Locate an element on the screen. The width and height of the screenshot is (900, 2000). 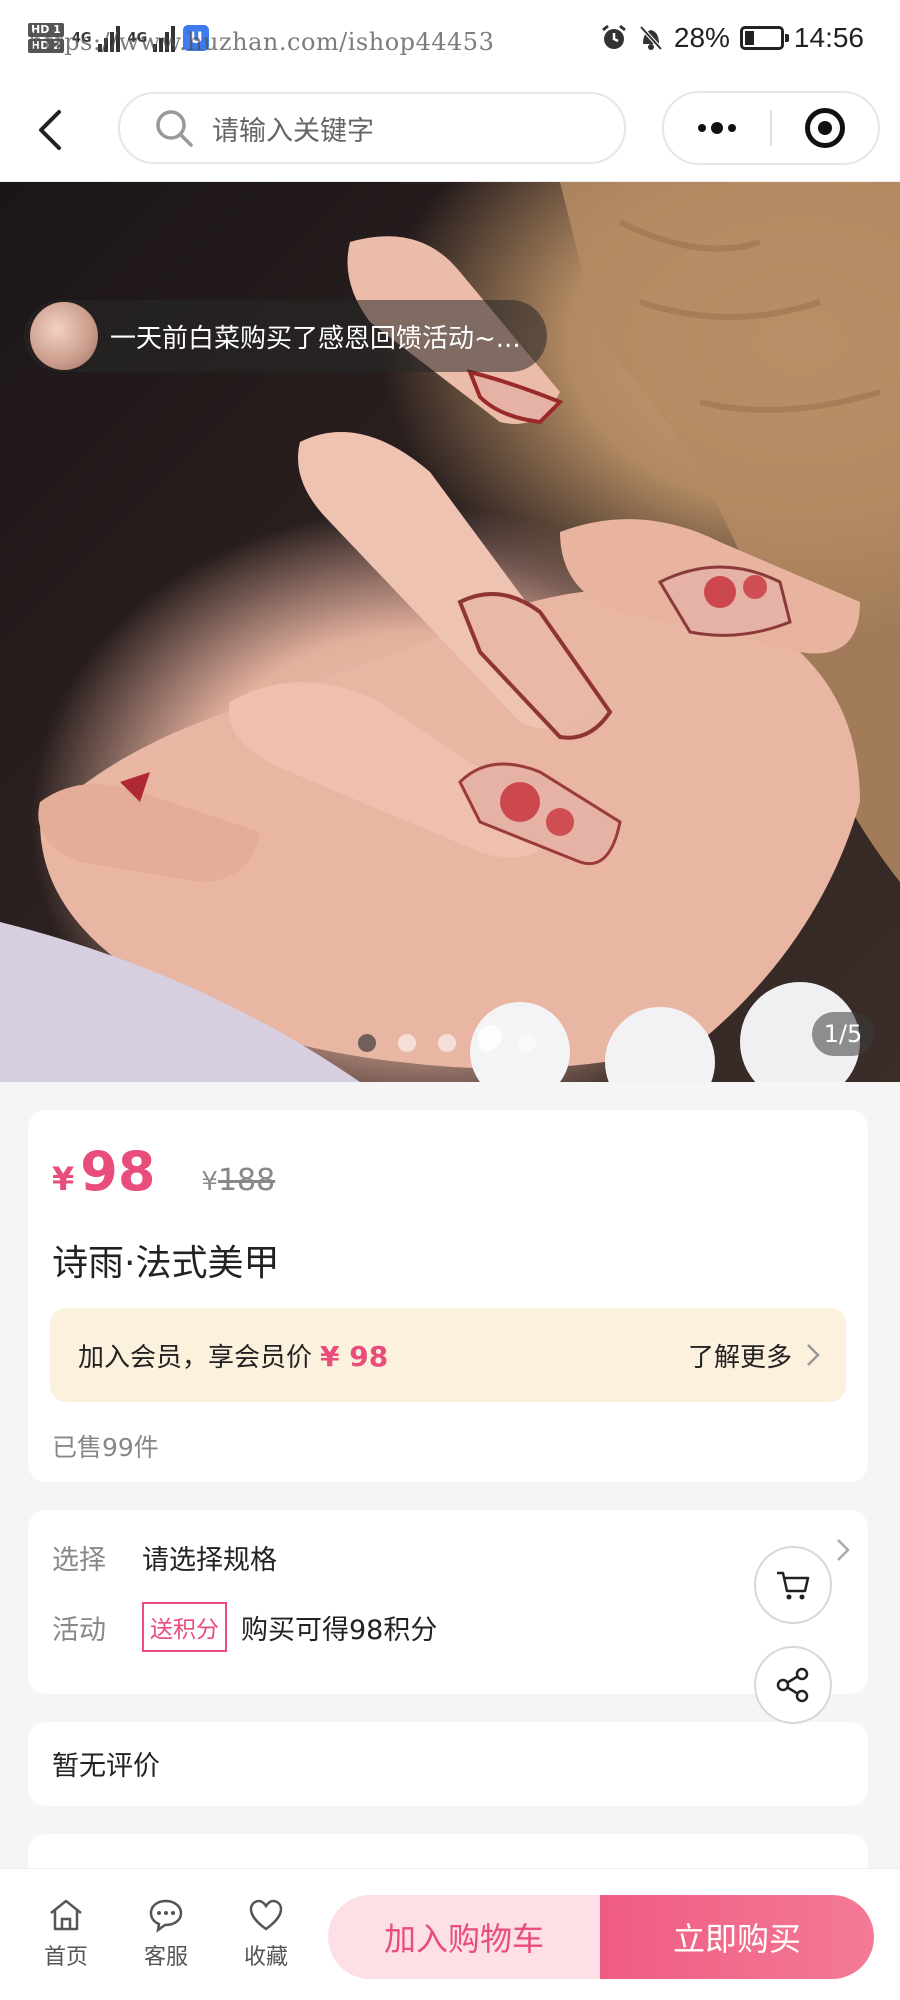
back-chevron-icon is located at coordinates (50, 130).